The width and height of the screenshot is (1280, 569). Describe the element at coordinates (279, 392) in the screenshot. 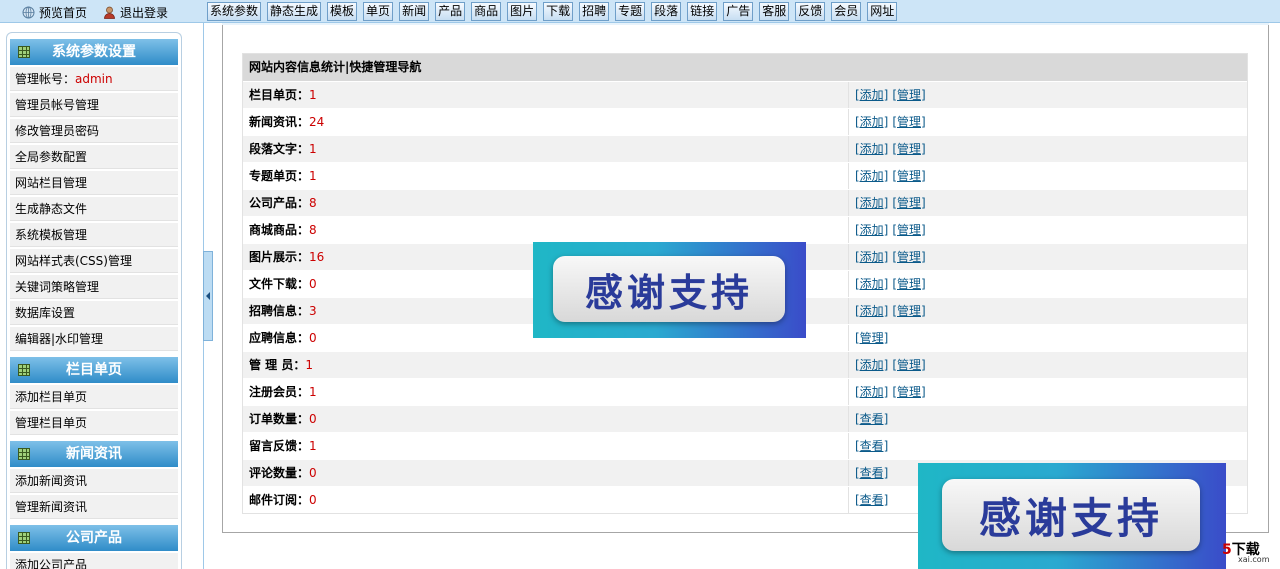

I see `row-label: 注册会员：` at that location.